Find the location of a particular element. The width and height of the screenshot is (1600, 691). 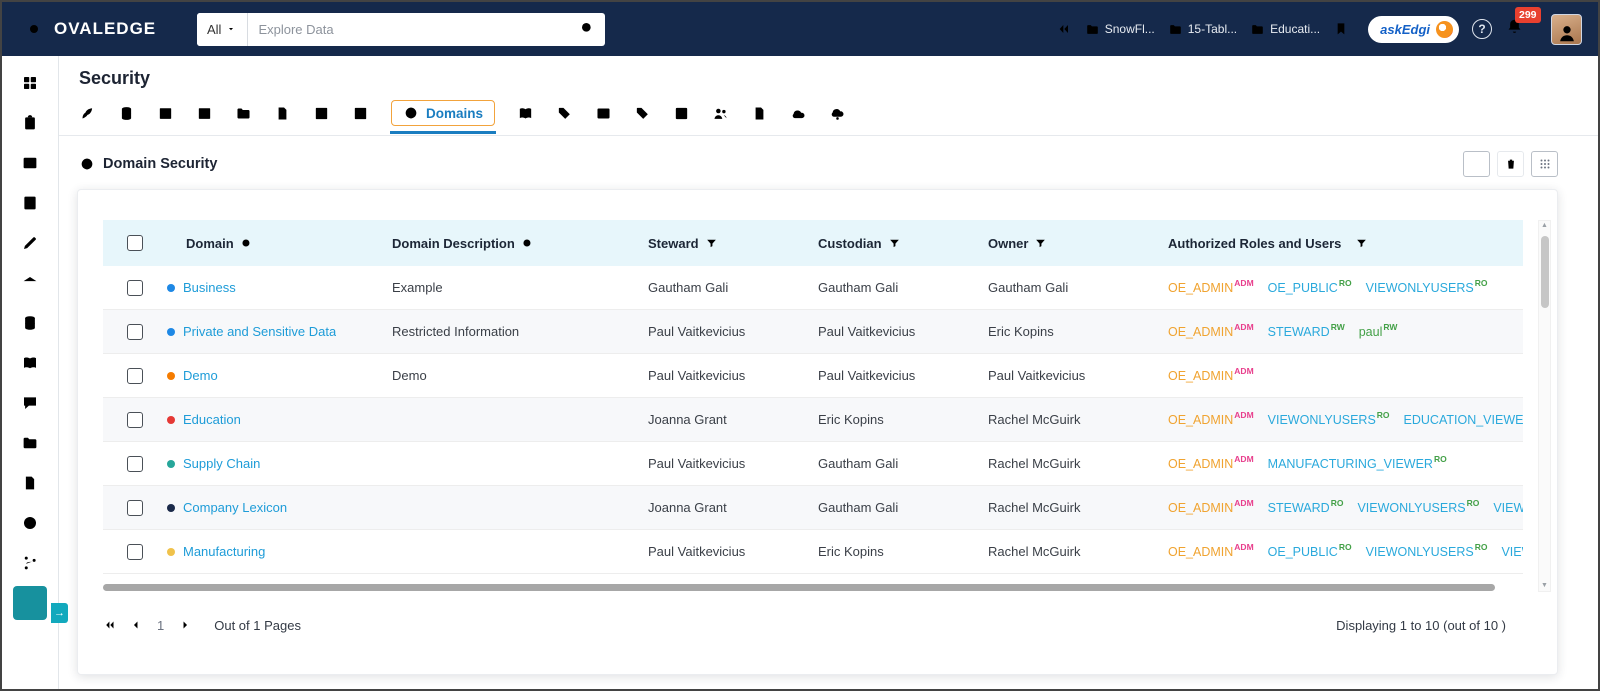

vertical-scrollbar-thumb is located at coordinates (1544, 272).